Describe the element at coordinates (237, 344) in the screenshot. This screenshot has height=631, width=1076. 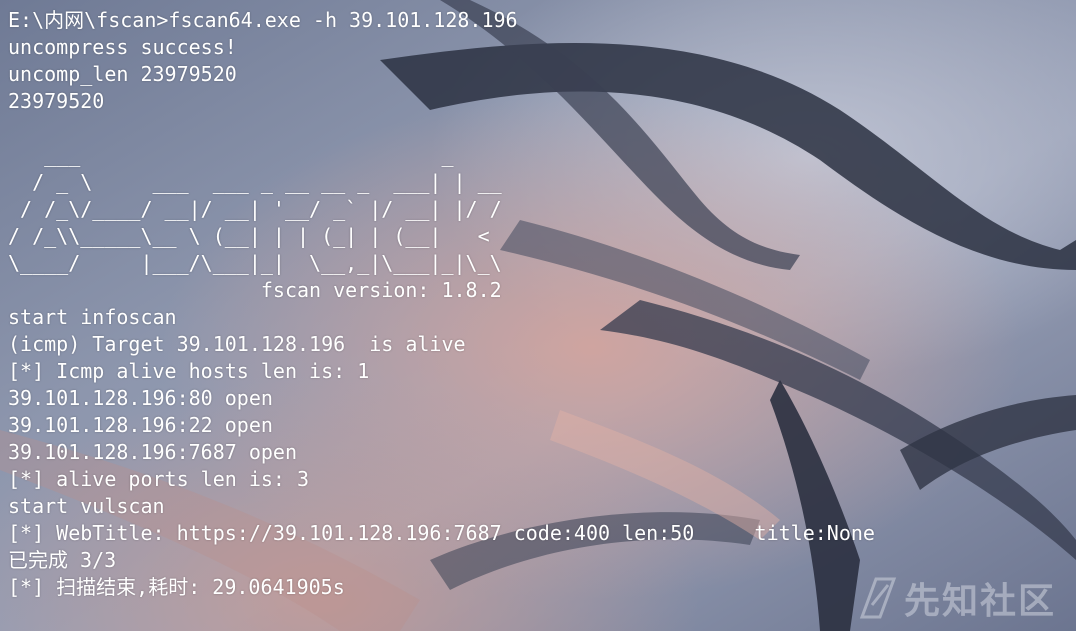
I see `output-line: (icmp) Target 39.101.128.196 is alive` at that location.